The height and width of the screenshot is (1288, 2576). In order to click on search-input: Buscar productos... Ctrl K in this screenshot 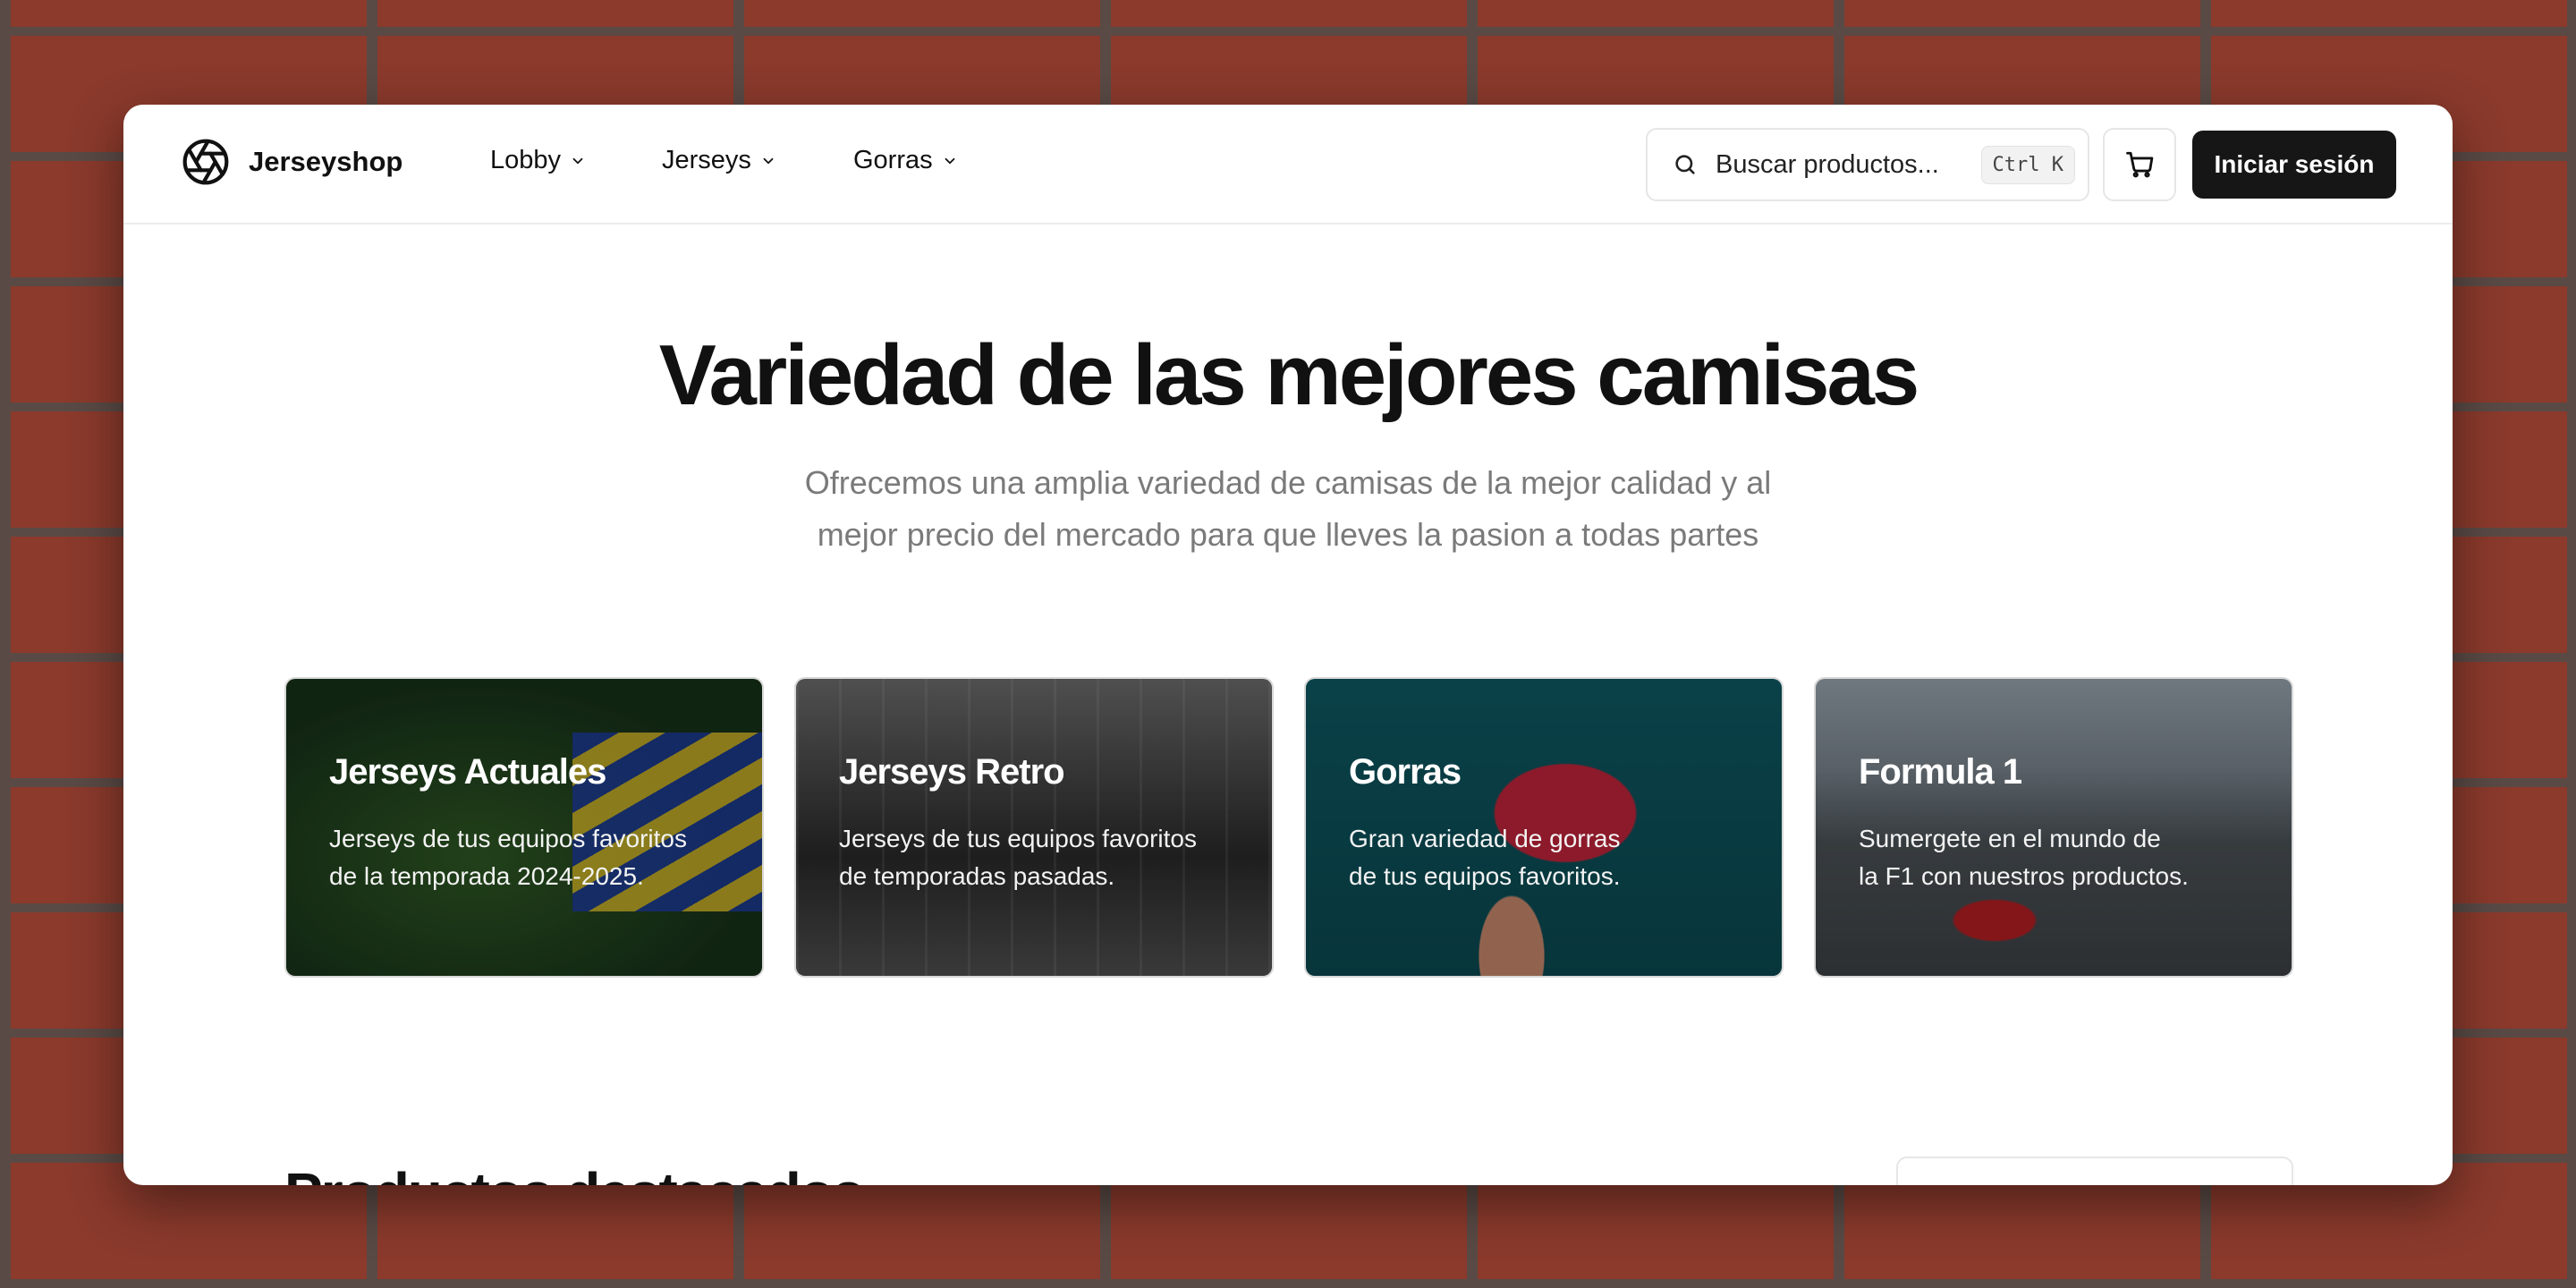, I will do `click(1867, 164)`.